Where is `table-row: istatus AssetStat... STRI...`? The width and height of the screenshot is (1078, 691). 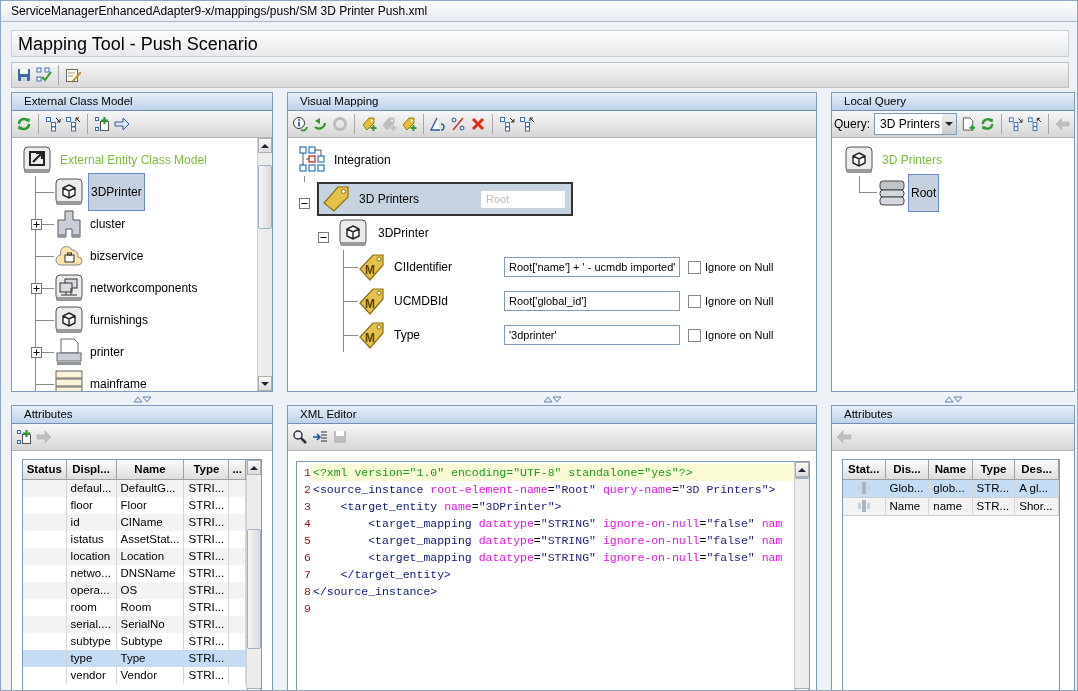
table-row: istatus AssetStat... STRI... is located at coordinates (134, 539).